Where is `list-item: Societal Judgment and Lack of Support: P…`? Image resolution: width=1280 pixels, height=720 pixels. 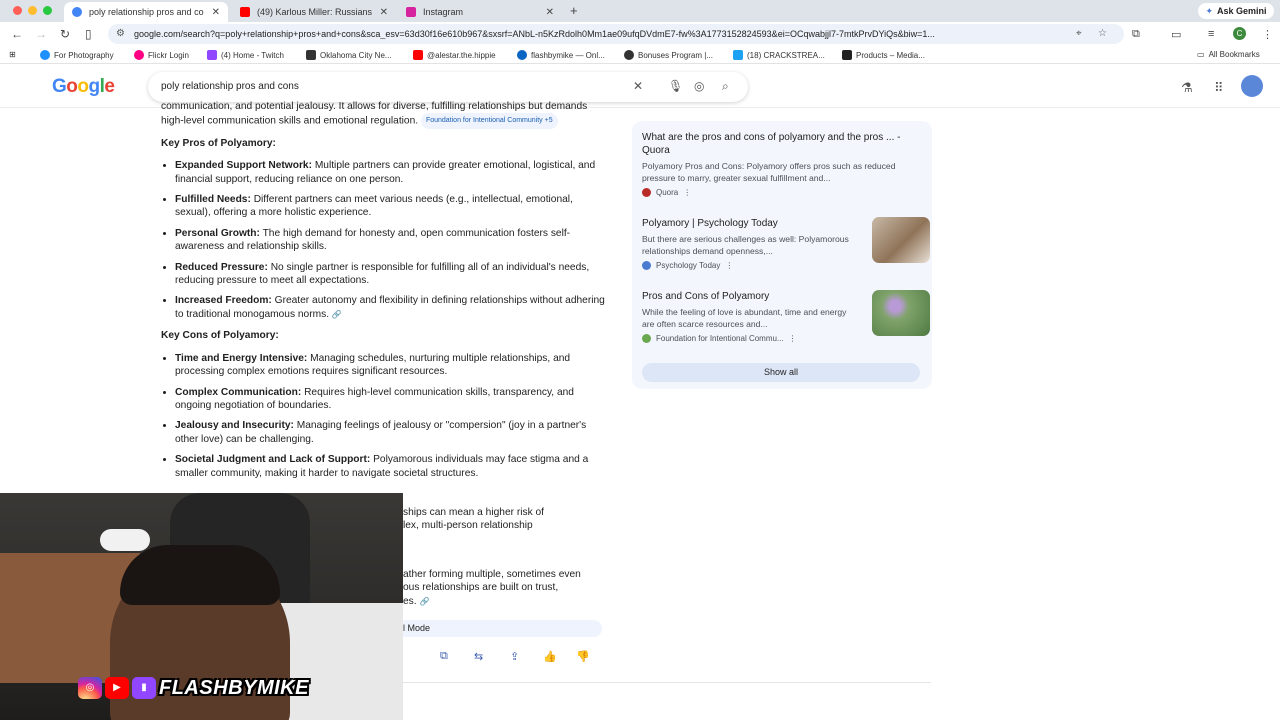 list-item: Societal Judgment and Lack of Support: P… is located at coordinates (393, 466).